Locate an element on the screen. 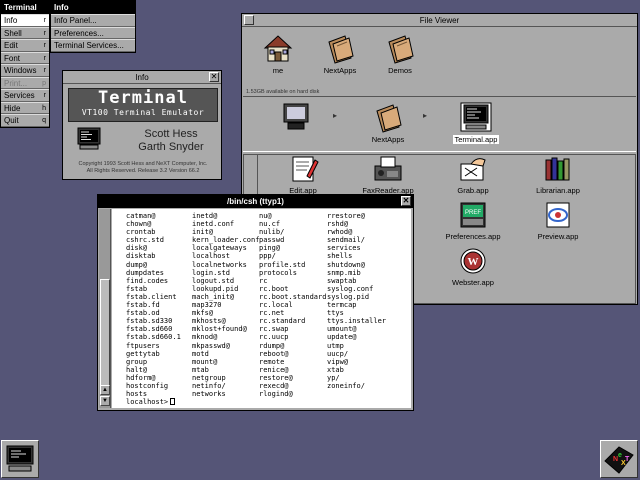 Image resolution: width=640 pixels, height=480 pixels. terminal-titlebar: /bin/csh (ttyp1) ✕ is located at coordinates (255, 201).